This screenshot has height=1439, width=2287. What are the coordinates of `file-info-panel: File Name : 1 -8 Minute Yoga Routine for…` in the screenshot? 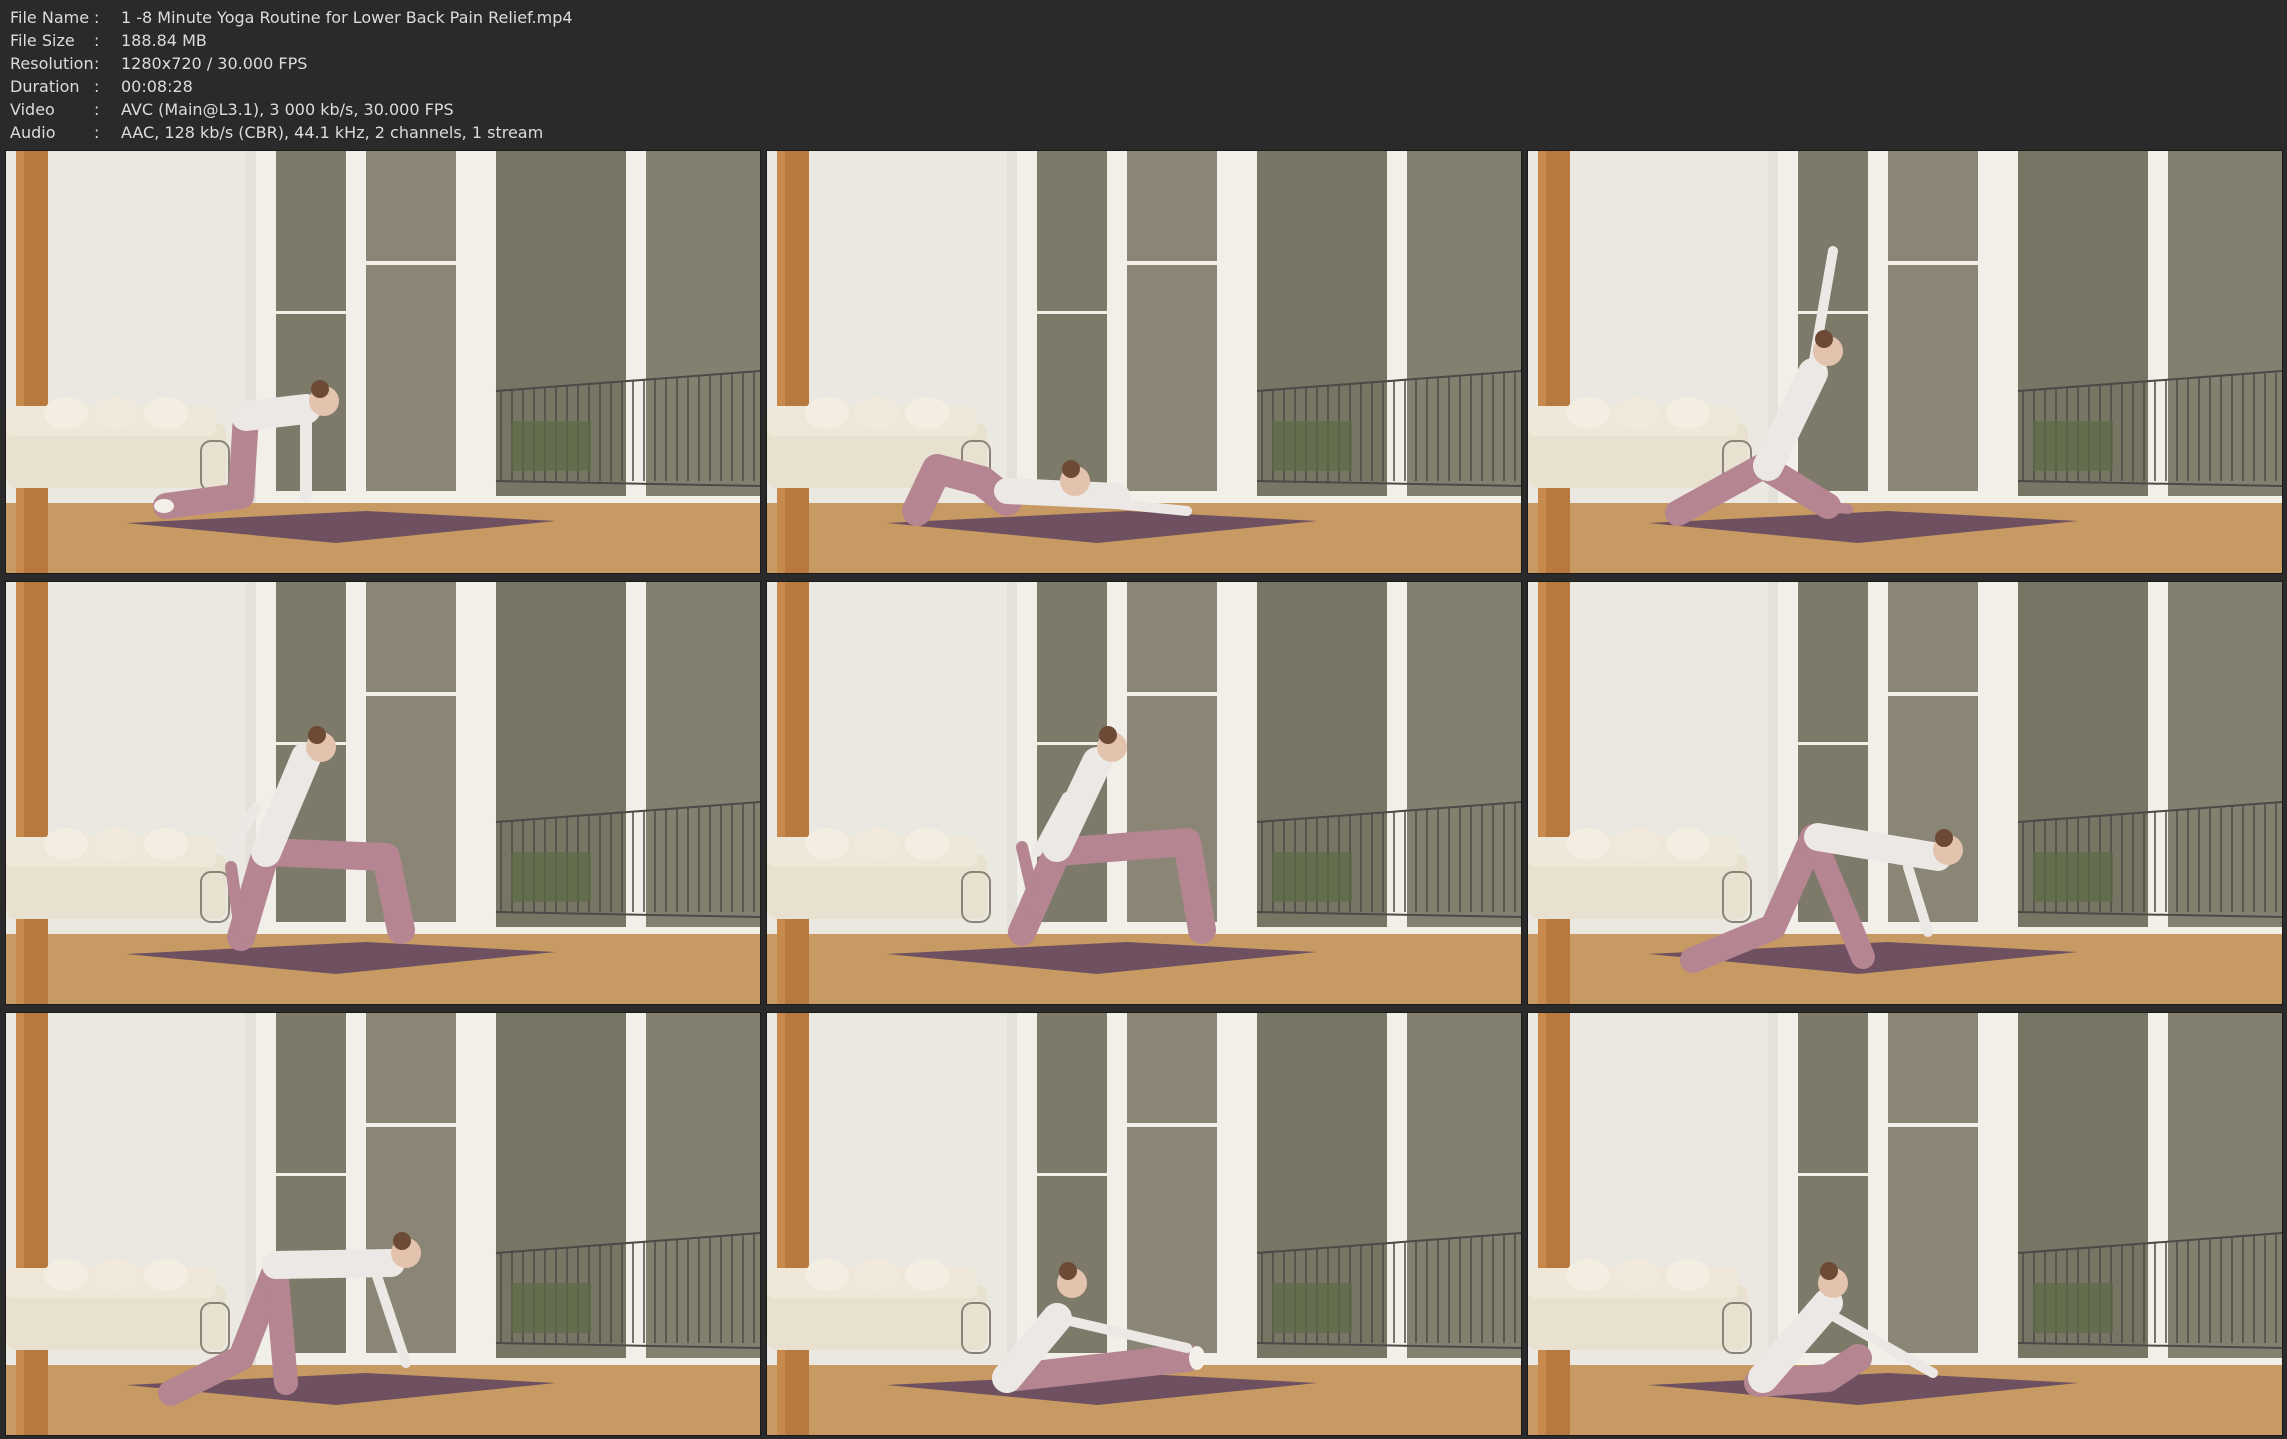 It's located at (610, 76).